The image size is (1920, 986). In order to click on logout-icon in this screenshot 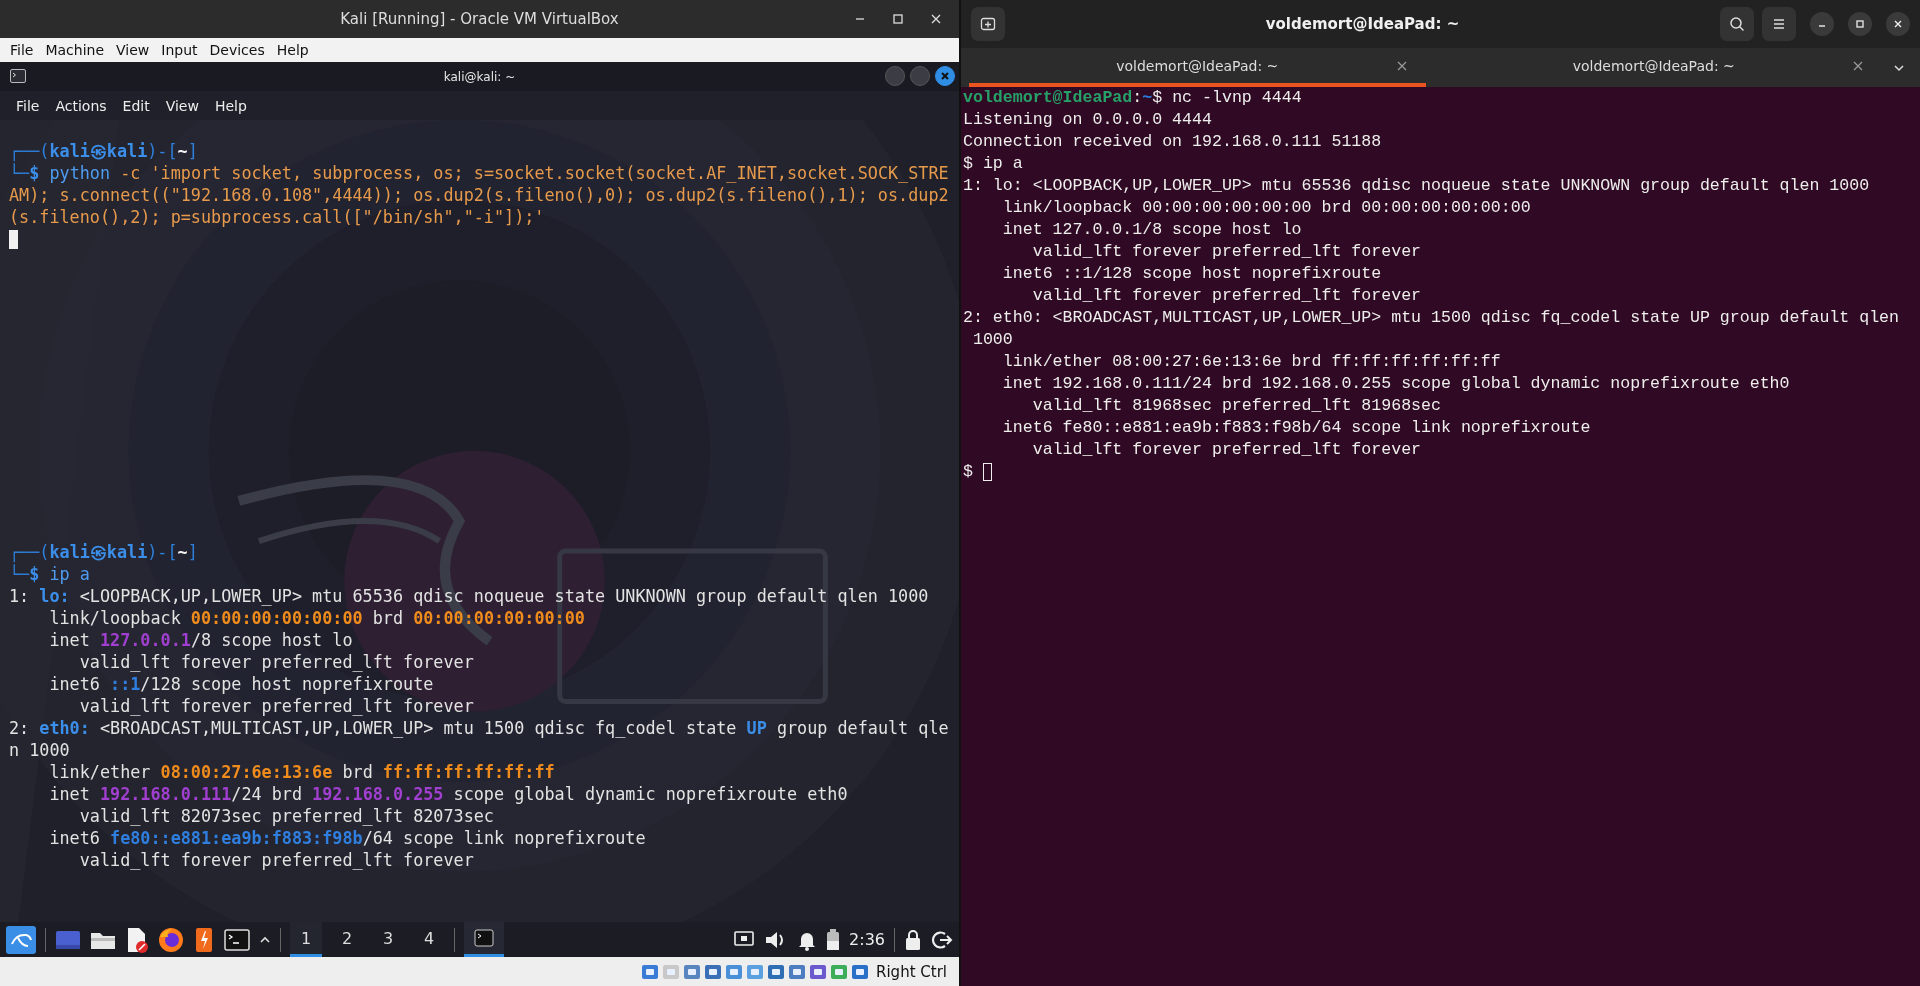, I will do `click(942, 939)`.